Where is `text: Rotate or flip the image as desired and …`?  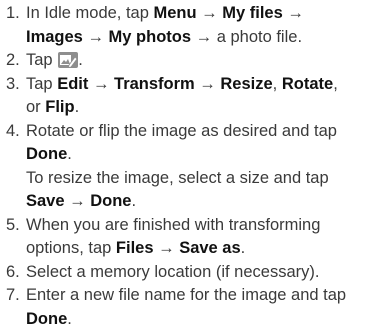
text: Rotate or flip the image as desired and … is located at coordinates (181, 130).